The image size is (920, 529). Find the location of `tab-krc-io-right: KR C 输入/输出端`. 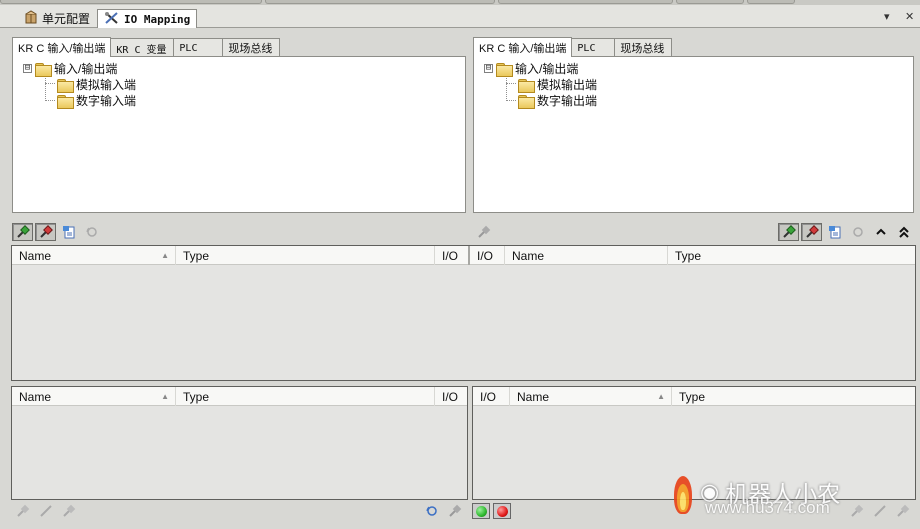

tab-krc-io-right: KR C 输入/输出端 is located at coordinates (523, 47).